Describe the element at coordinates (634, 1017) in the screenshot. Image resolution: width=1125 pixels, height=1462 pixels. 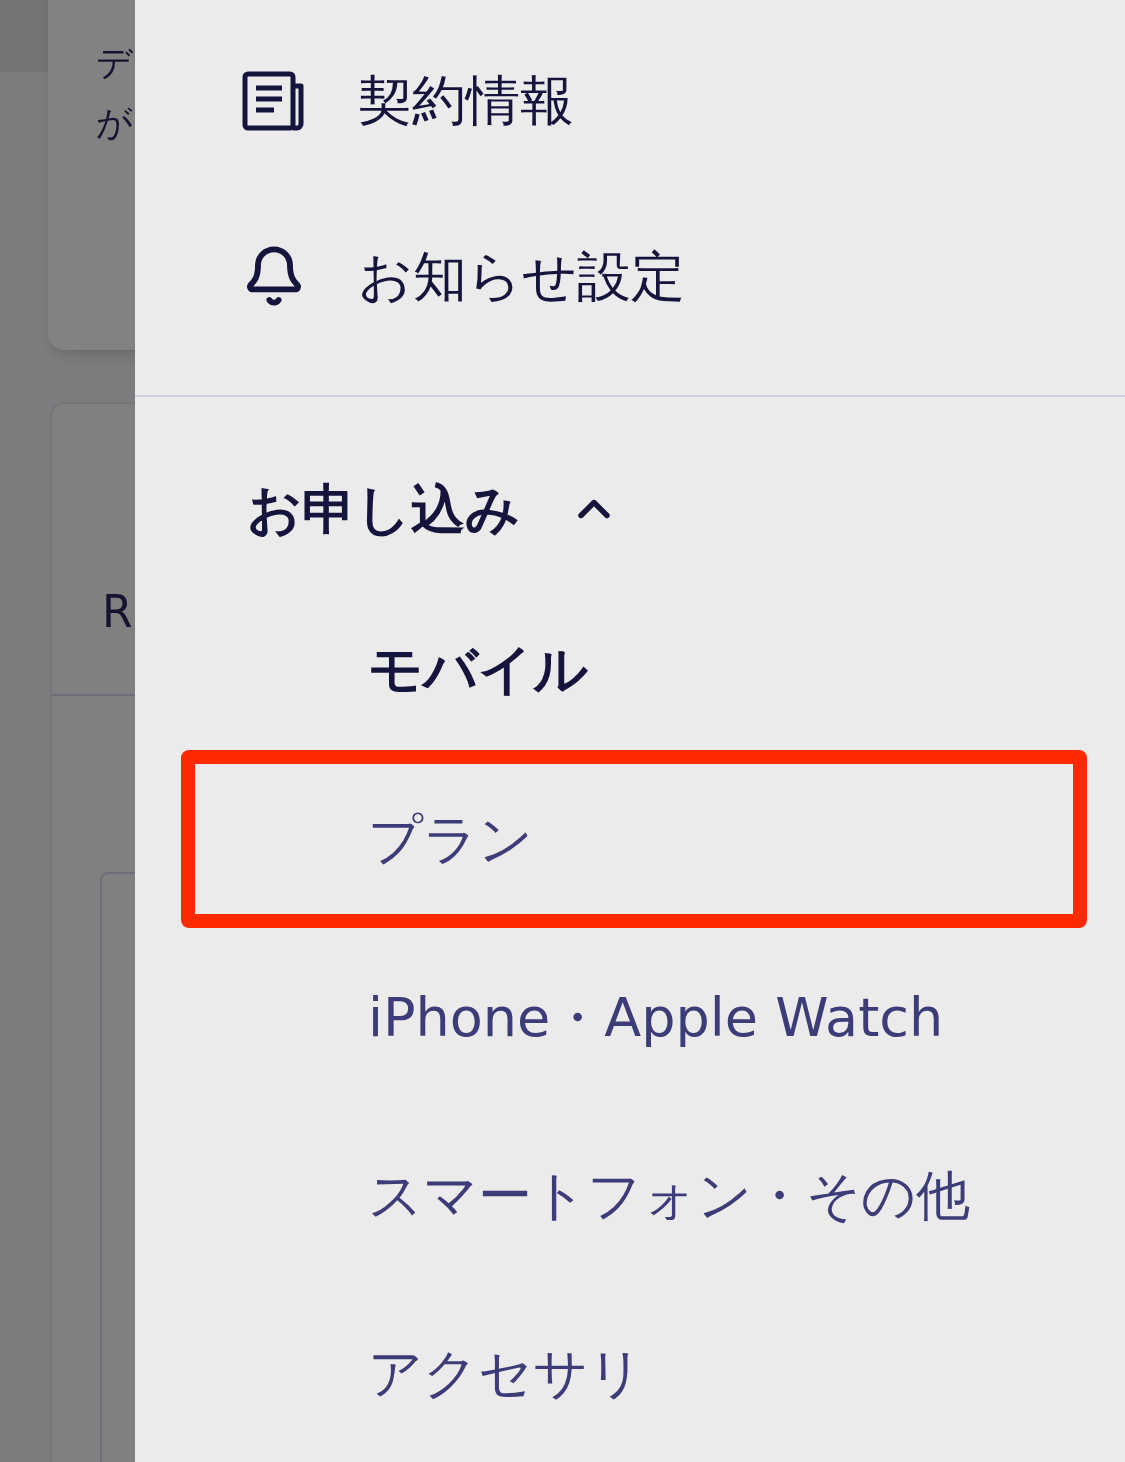
I see `menu-link: iPhone・Apple Watch` at that location.